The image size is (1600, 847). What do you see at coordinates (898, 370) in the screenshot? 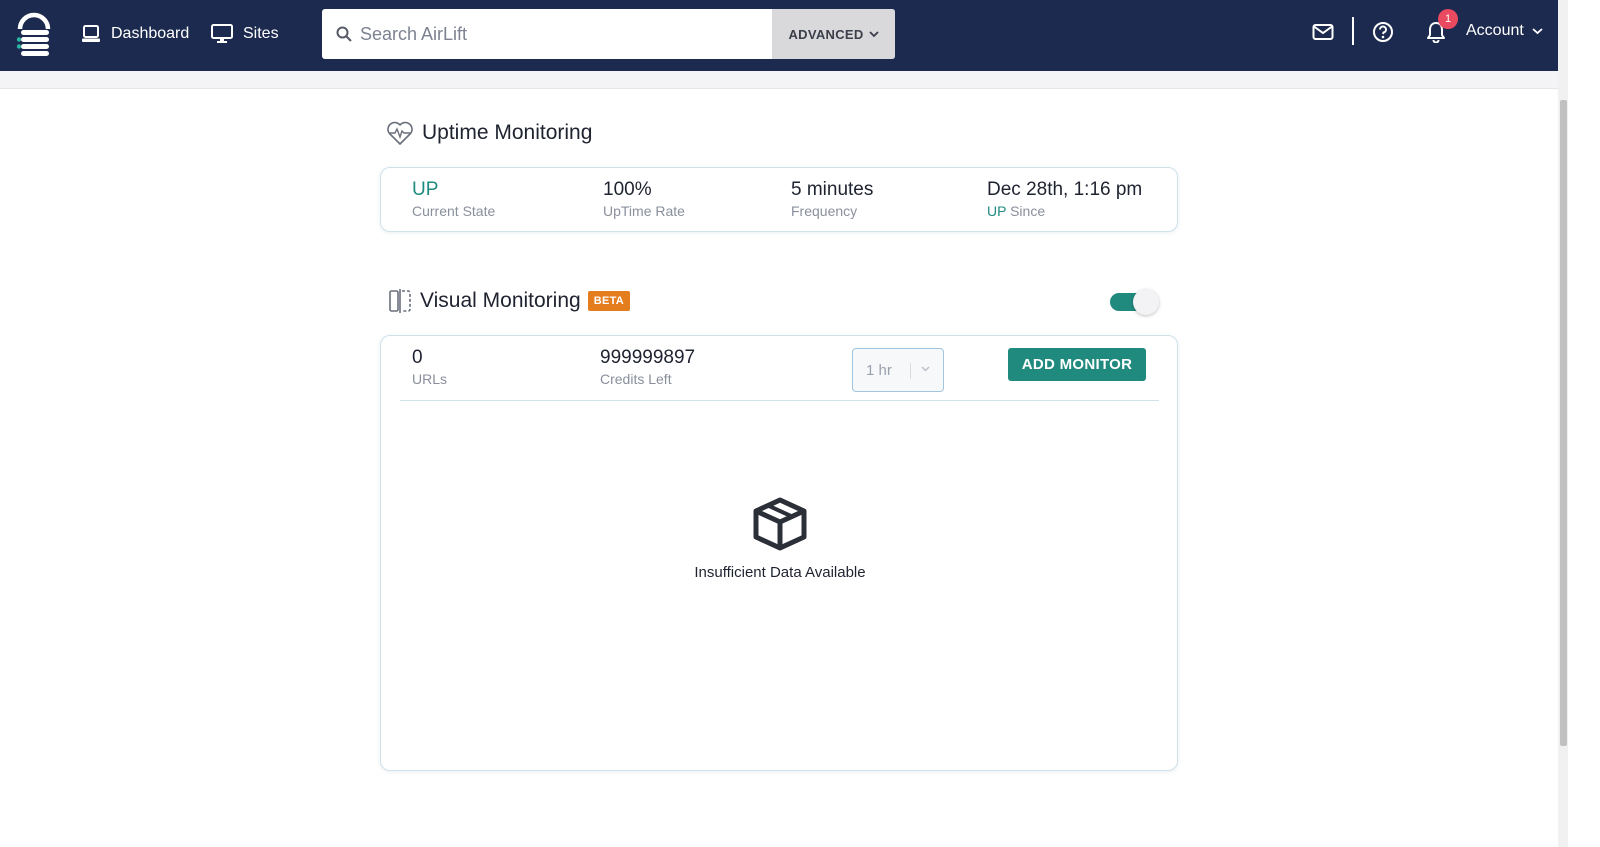
I see `interval-select: 1 hr` at bounding box center [898, 370].